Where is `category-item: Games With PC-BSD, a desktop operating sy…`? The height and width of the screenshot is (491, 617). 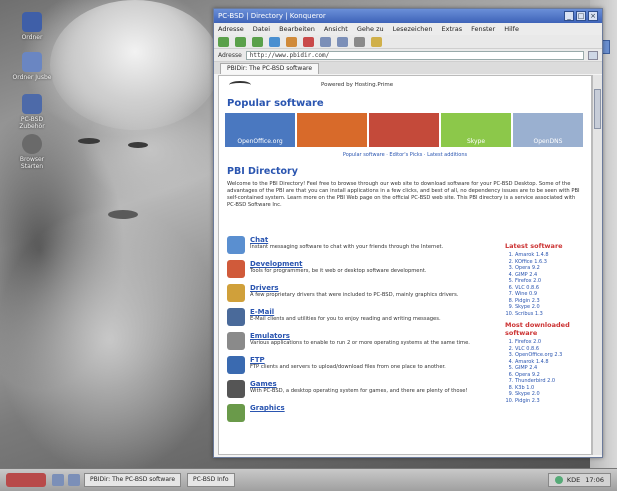 category-item: Games With PC-BSD, a desktop operating sy… is located at coordinates (363, 389).